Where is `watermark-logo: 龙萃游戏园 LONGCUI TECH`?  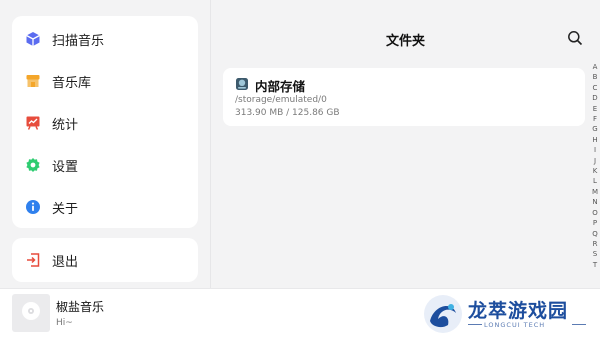
watermark-logo: 龙萃游戏园 LONGCUI TECH is located at coordinates (507, 315).